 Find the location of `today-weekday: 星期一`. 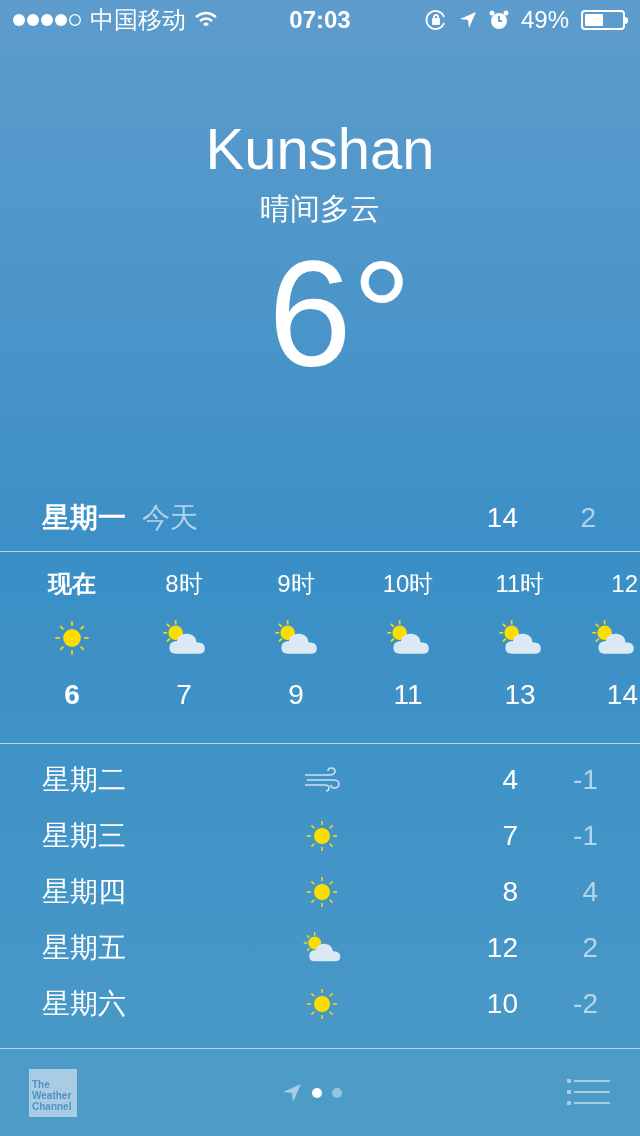

today-weekday: 星期一 is located at coordinates (84, 518).